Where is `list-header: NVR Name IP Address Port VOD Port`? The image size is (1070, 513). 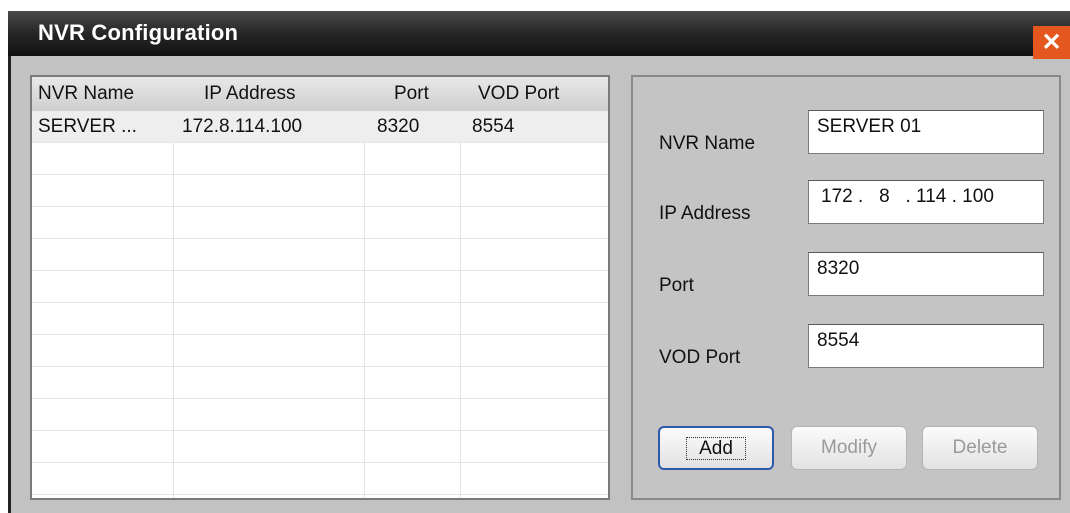
list-header: NVR Name IP Address Port VOD Port is located at coordinates (320, 94).